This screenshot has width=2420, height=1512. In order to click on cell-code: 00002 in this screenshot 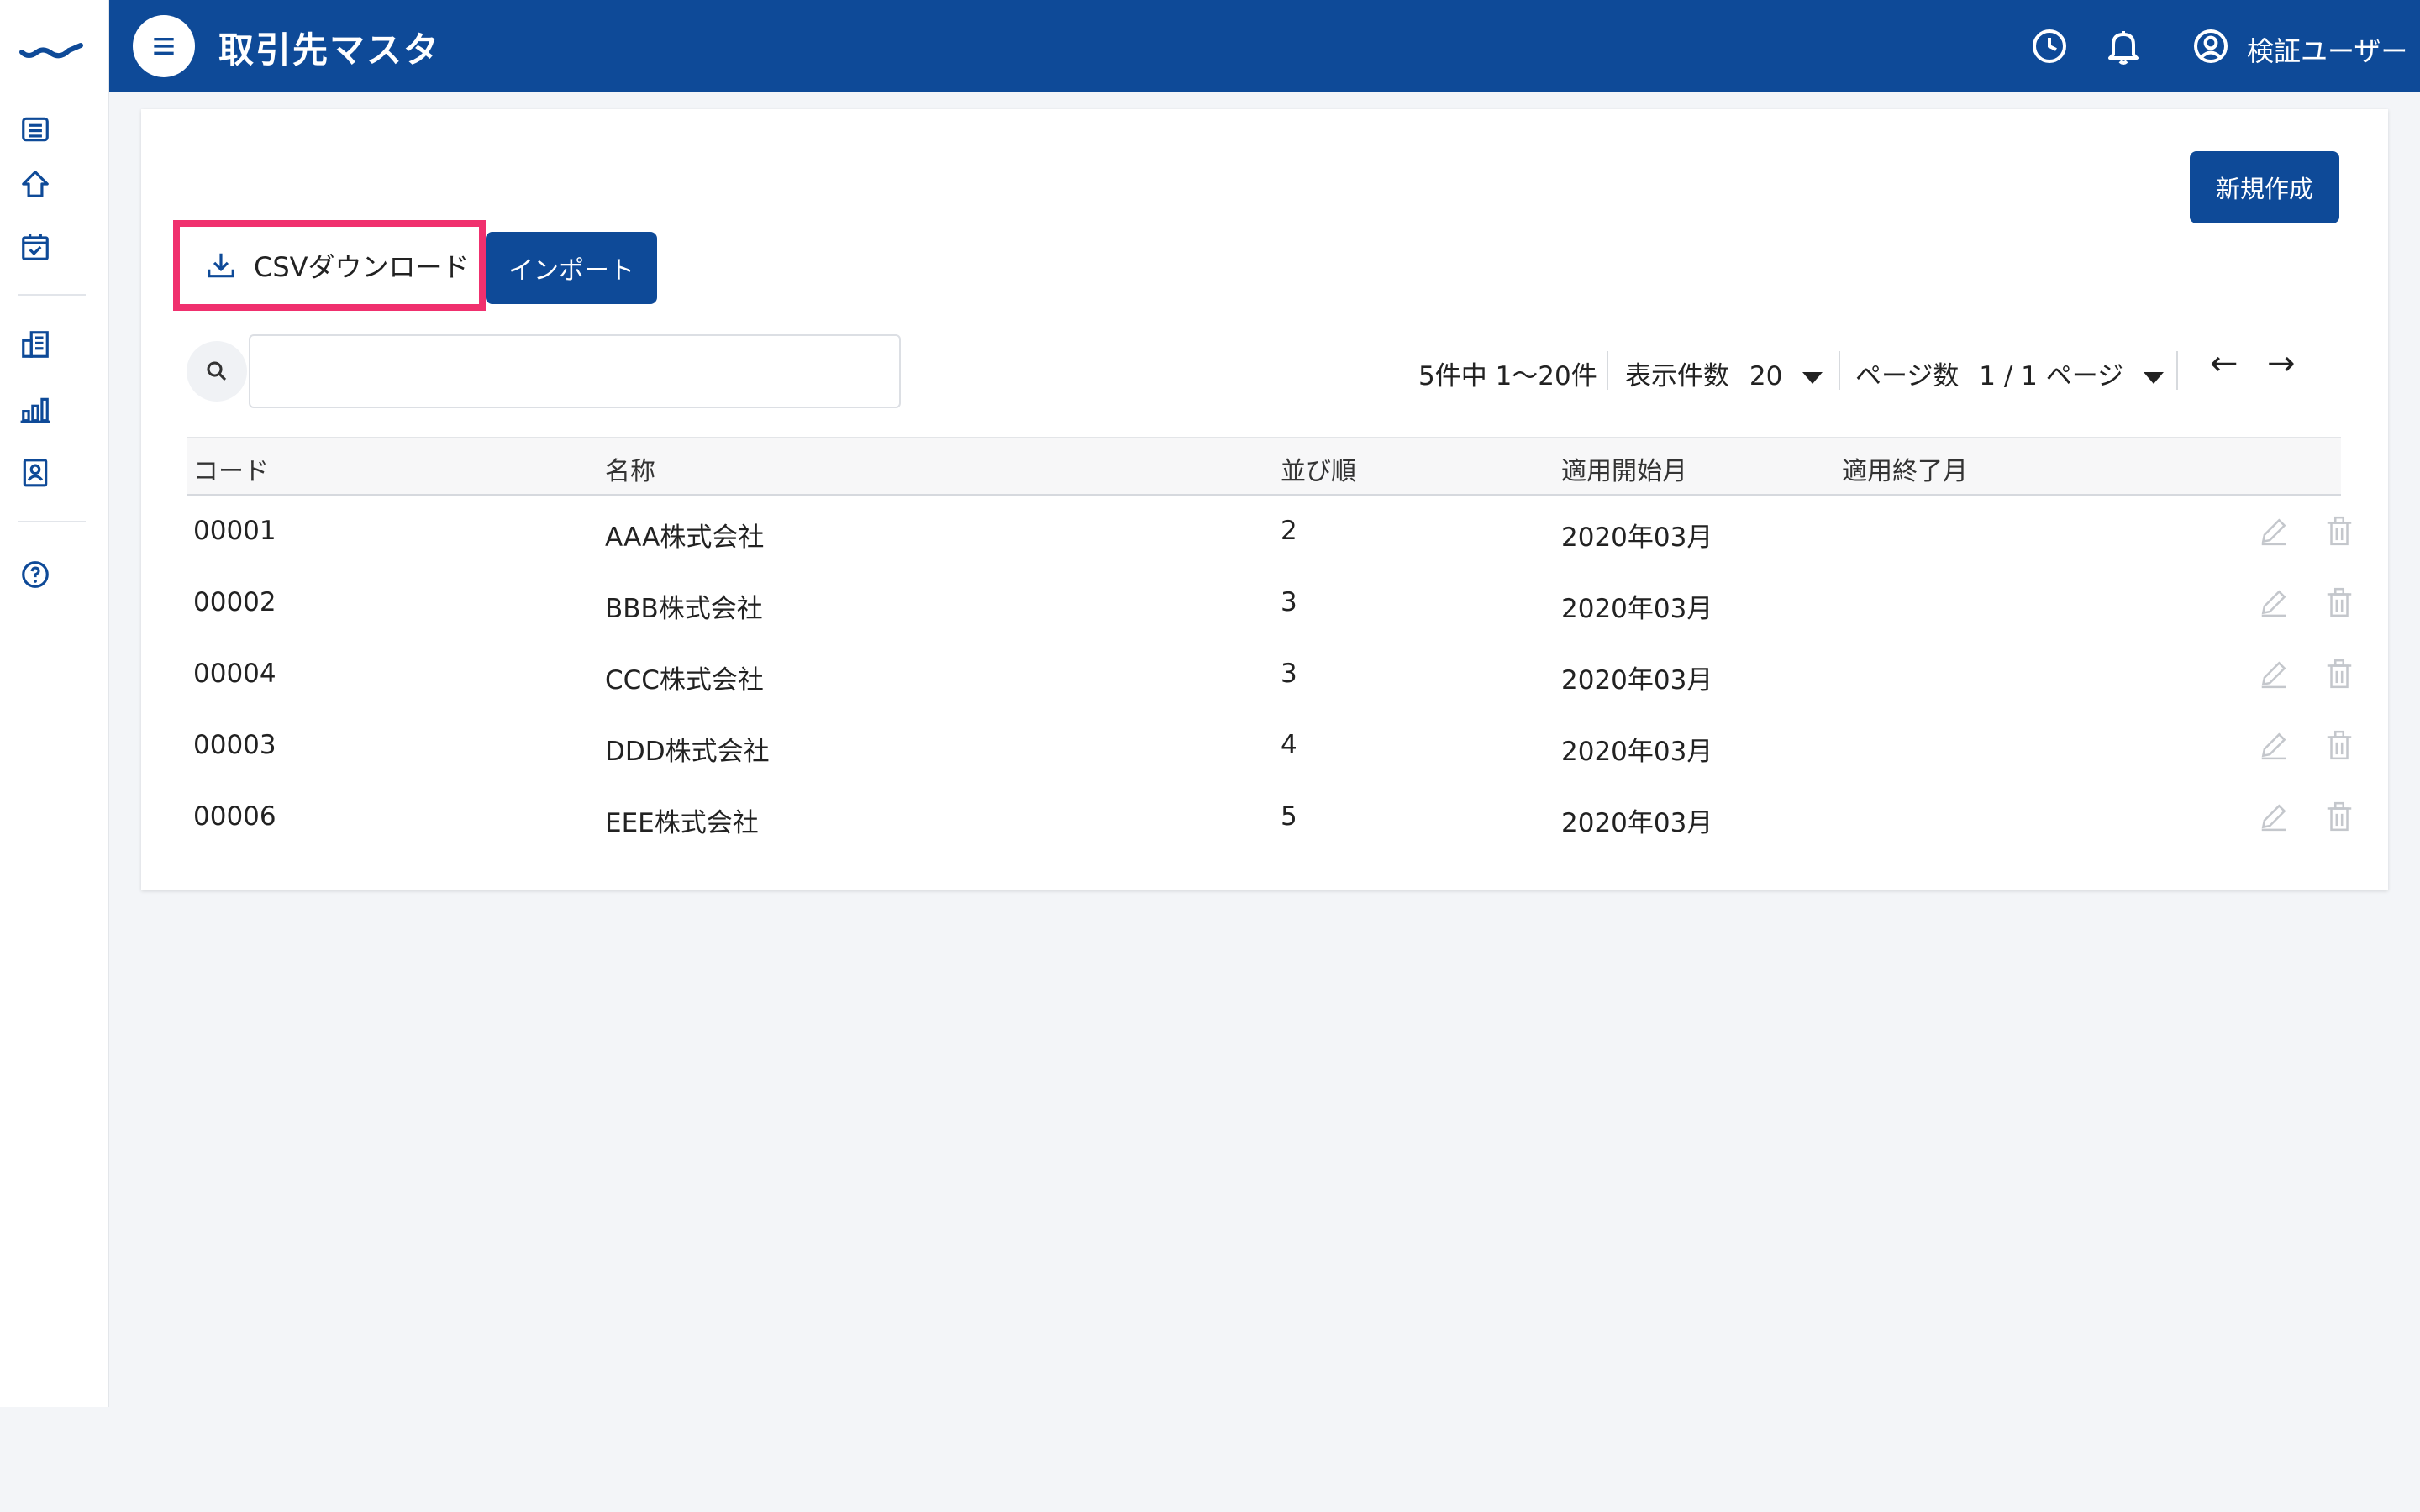, I will do `click(234, 602)`.